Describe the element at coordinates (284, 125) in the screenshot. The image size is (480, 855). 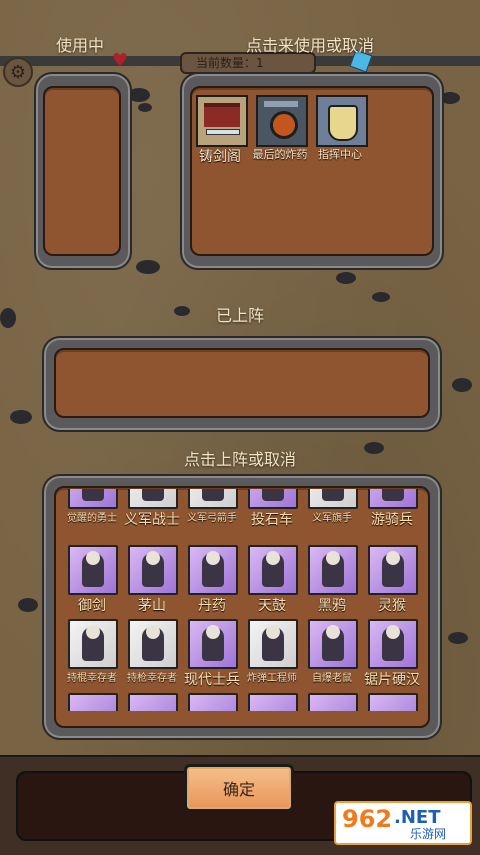
I see `bomb-icon` at that location.